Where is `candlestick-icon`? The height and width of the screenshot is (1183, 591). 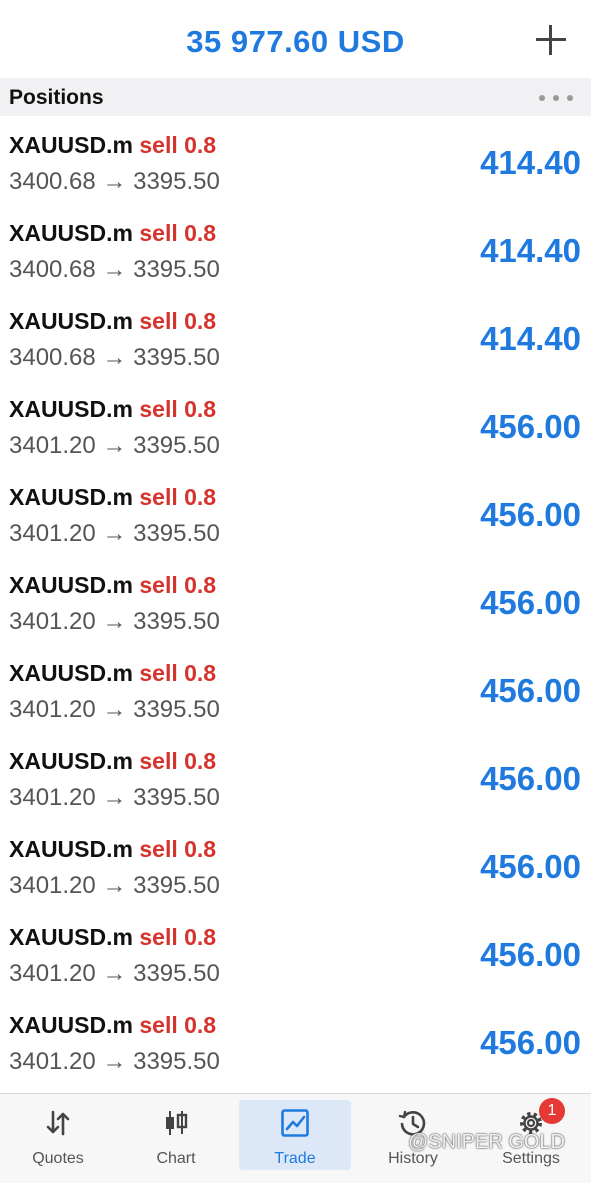
candlestick-icon is located at coordinates (177, 1123).